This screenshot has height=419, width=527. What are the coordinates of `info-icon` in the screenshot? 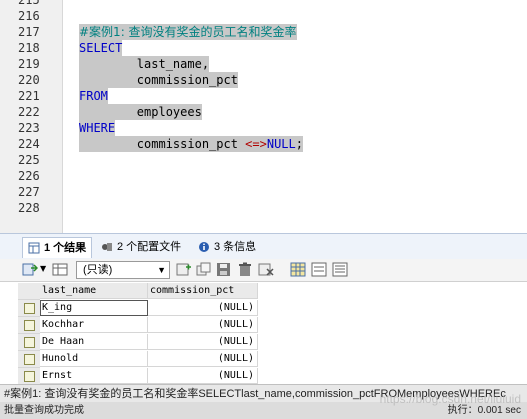 It's located at (204, 247).